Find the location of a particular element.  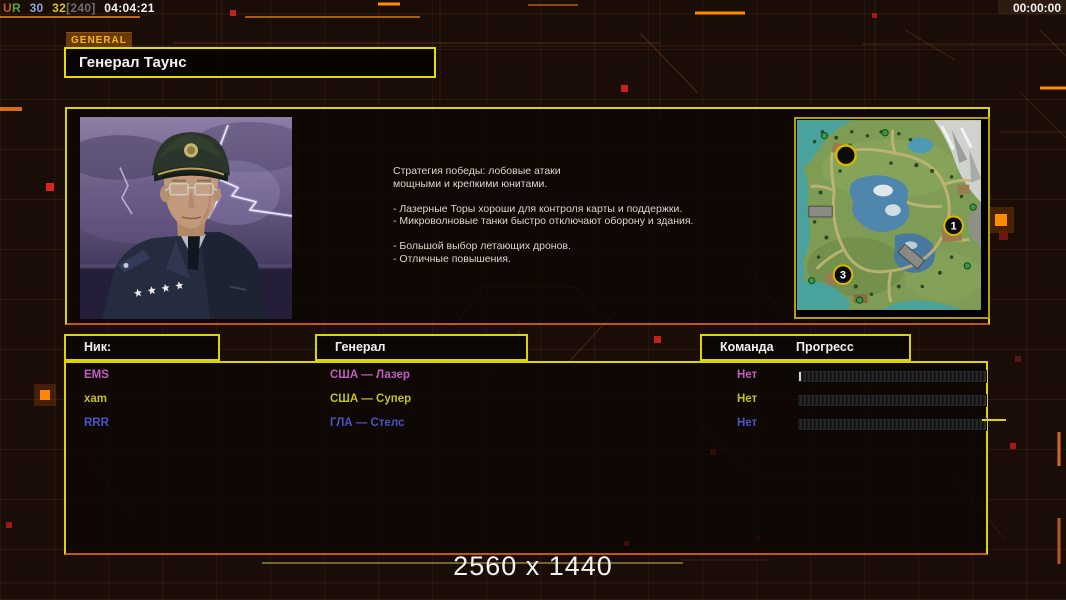

general-header-label: Генерал is located at coordinates (360, 347).